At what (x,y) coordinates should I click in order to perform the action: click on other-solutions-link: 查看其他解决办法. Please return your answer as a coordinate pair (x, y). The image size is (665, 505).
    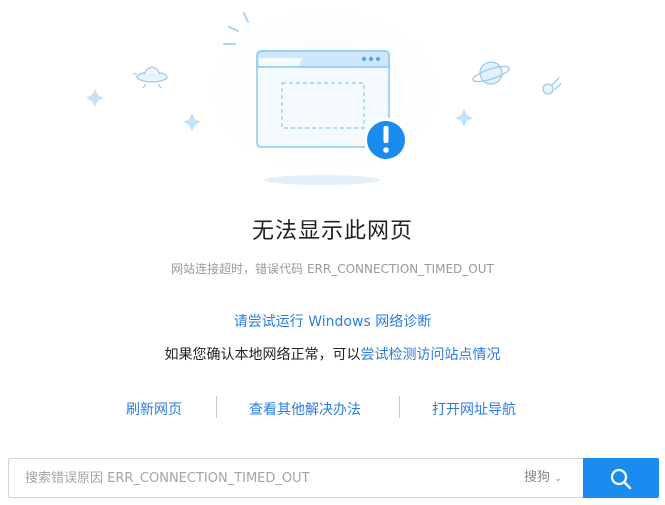
    Looking at the image, I should click on (305, 409).